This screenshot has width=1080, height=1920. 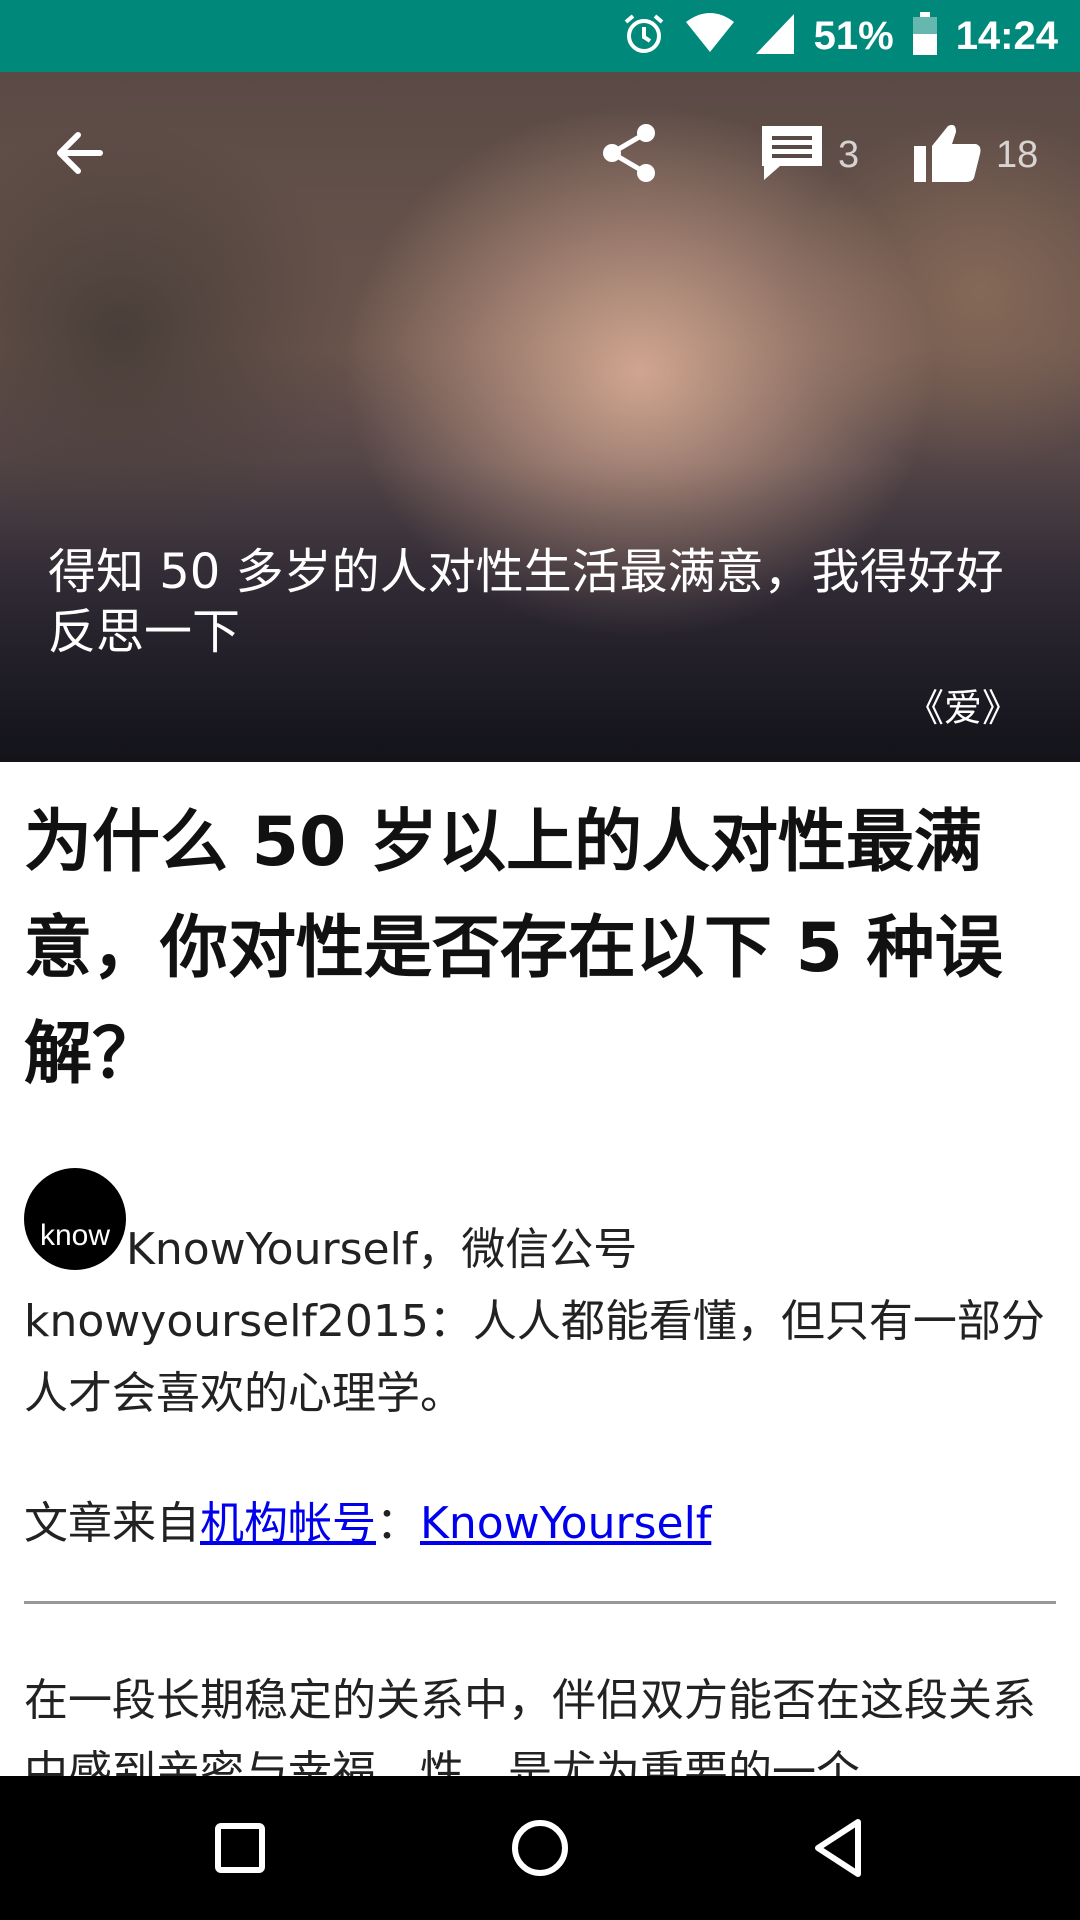 What do you see at coordinates (565, 1523) in the screenshot?
I see `author-link: KnowYourself` at bounding box center [565, 1523].